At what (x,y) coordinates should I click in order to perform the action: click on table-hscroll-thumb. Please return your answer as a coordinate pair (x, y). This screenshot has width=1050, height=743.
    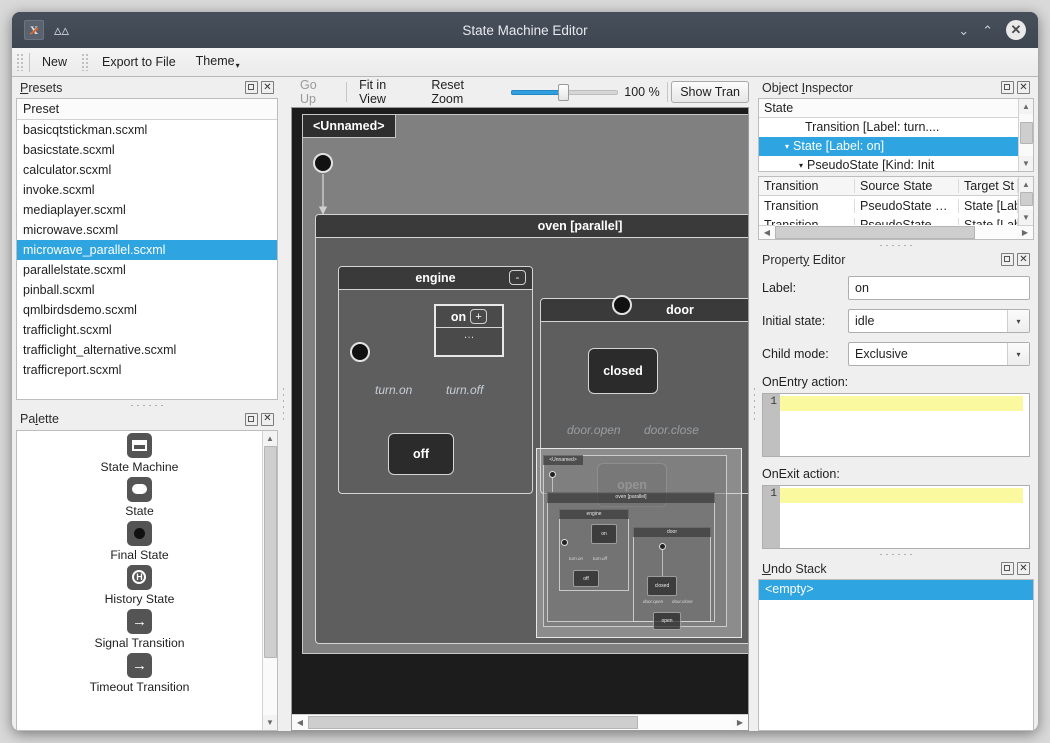
    Looking at the image, I should click on (875, 232).